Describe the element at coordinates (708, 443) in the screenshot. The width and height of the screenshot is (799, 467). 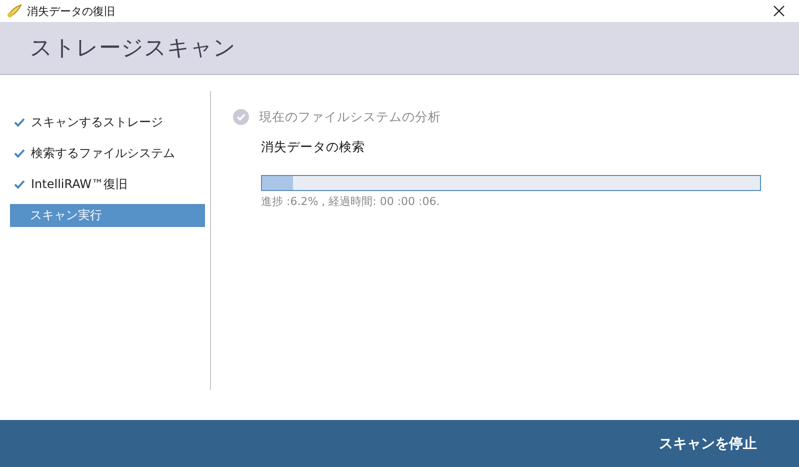
I see `stop-scan-button: スキャンを停止` at that location.